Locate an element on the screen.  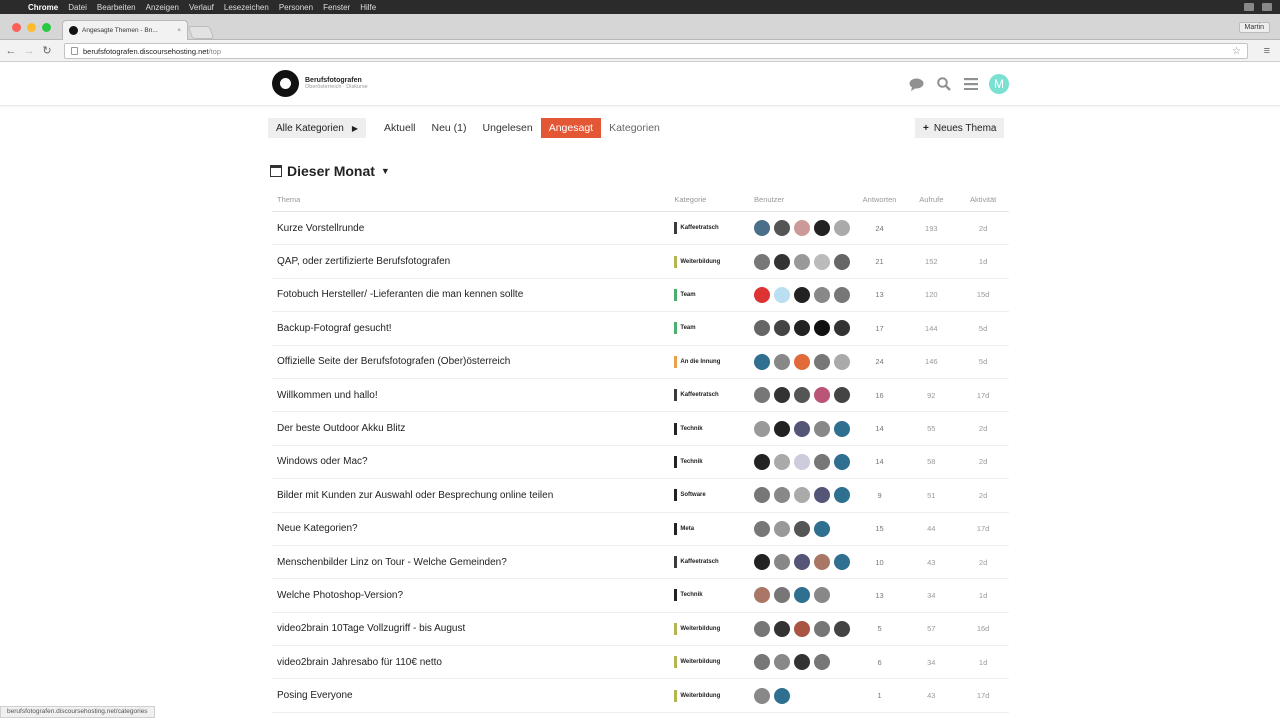
menu-item: Personen is located at coordinates (296, 7).